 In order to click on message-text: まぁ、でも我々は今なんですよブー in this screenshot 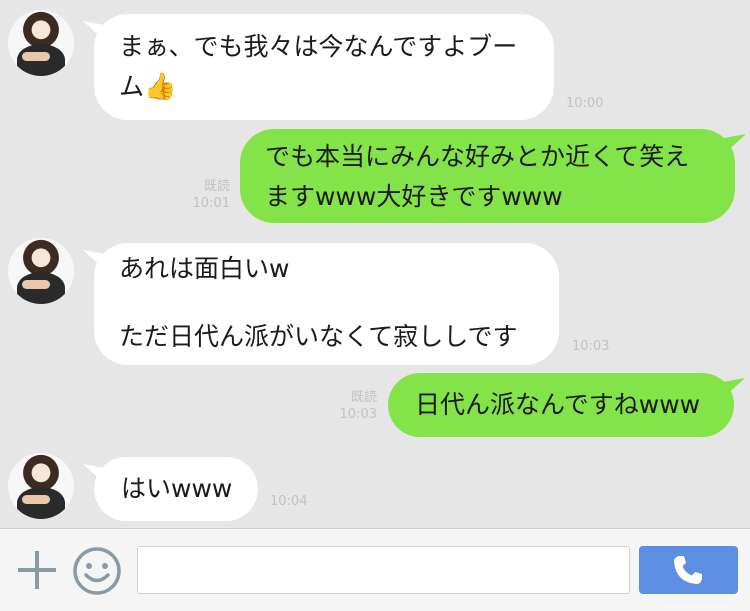, I will do `click(318, 46)`.